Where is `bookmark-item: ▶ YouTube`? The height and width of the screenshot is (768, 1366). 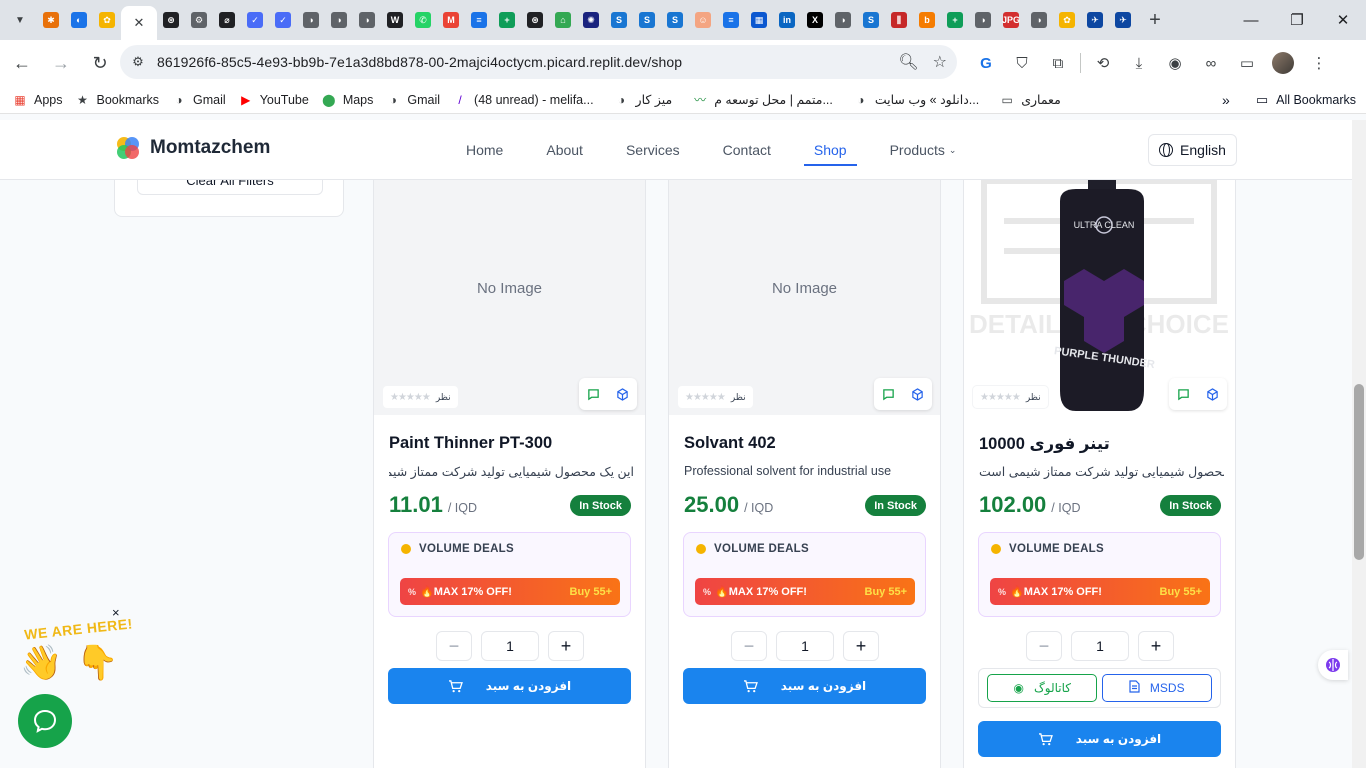
bookmark-item: ▶ YouTube is located at coordinates (273, 100).